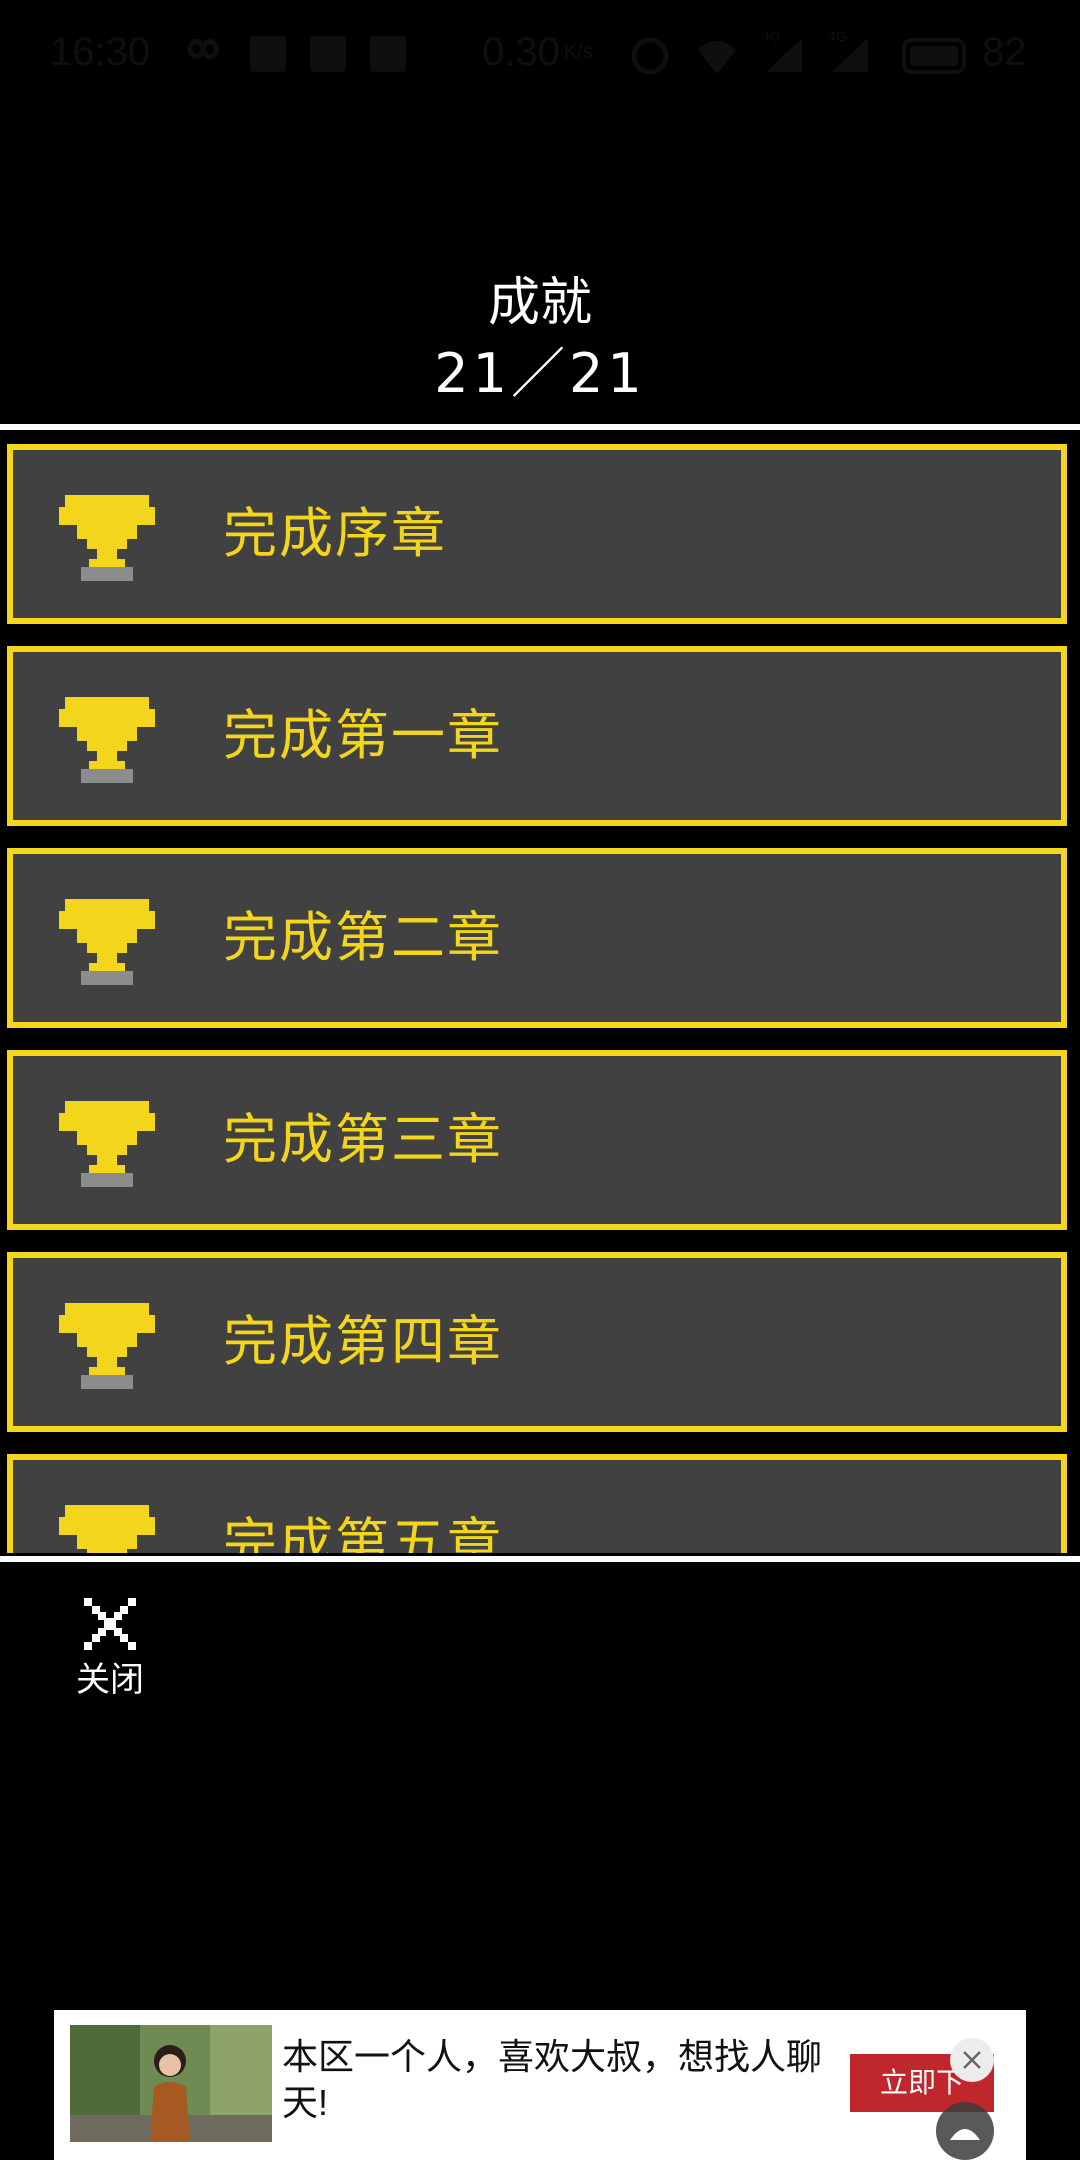  I want to click on achievement-label: 完成序章, so click(335, 533).